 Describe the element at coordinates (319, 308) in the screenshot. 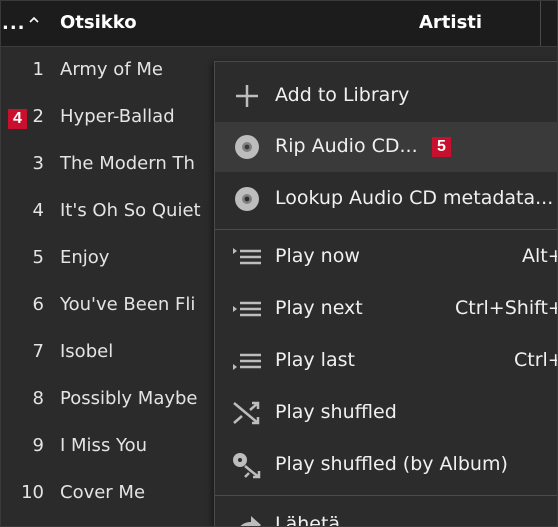

I see `menu-item-label: Play next` at that location.